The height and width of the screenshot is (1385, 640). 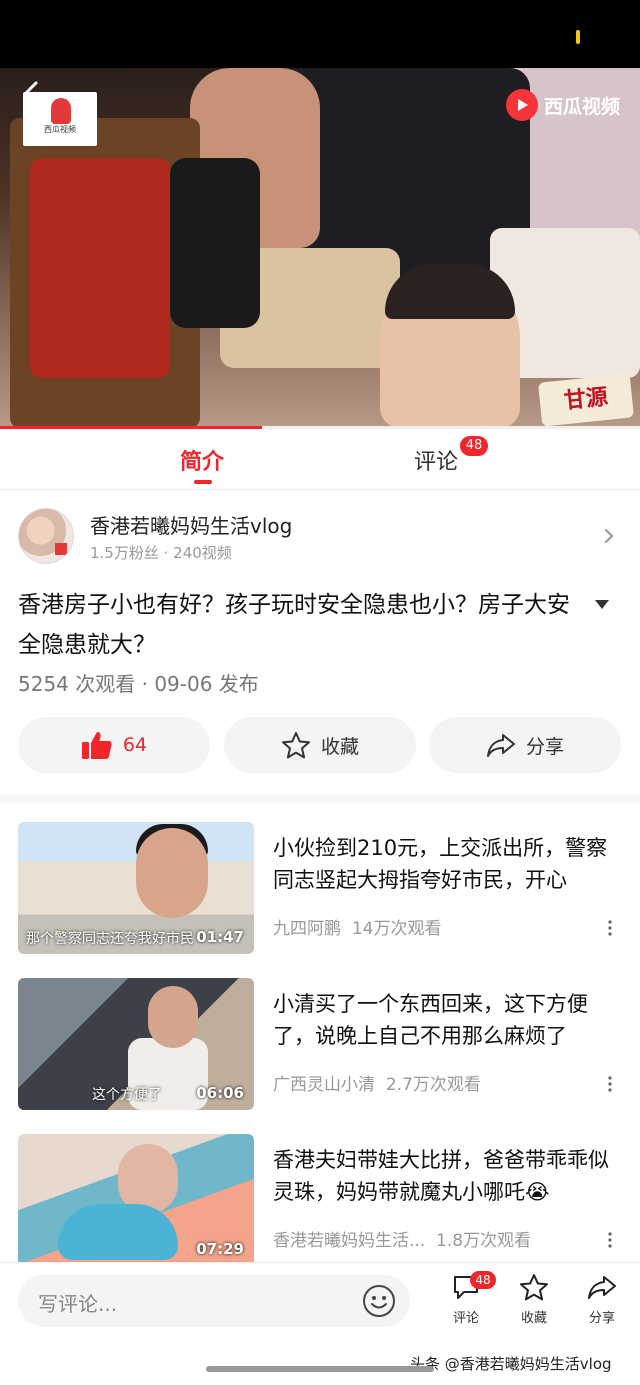 What do you see at coordinates (601, 1318) in the screenshot?
I see `bottom-share-label: 分享` at bounding box center [601, 1318].